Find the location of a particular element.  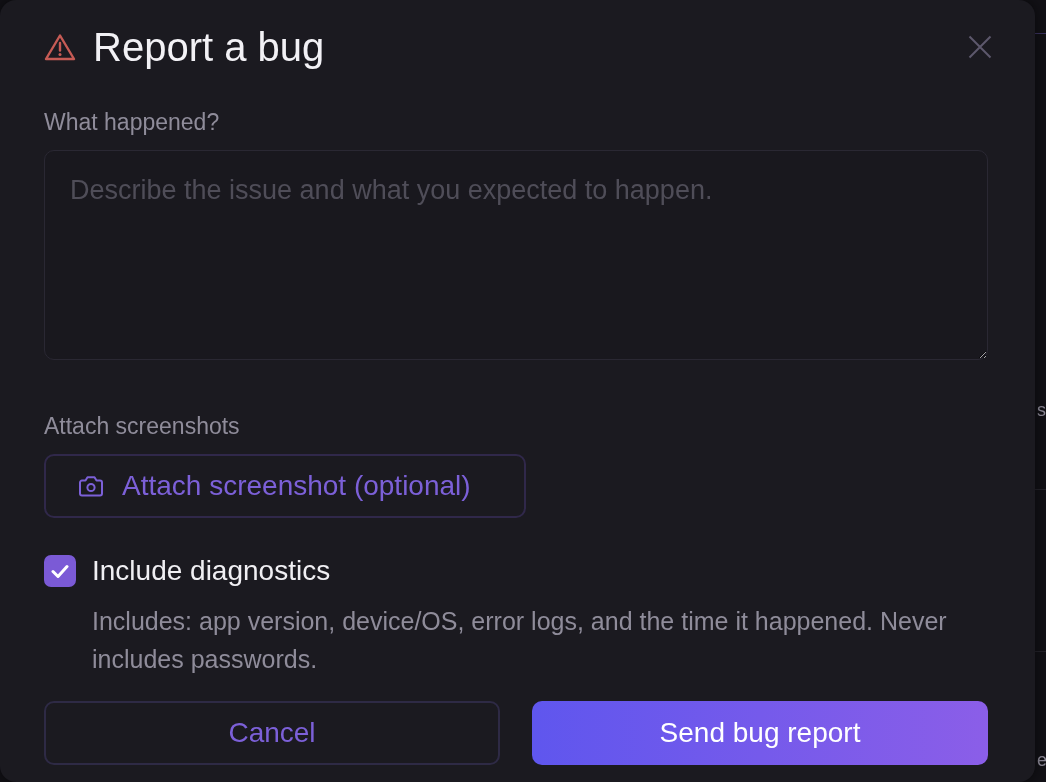

checkmark-icon is located at coordinates (60, 571).